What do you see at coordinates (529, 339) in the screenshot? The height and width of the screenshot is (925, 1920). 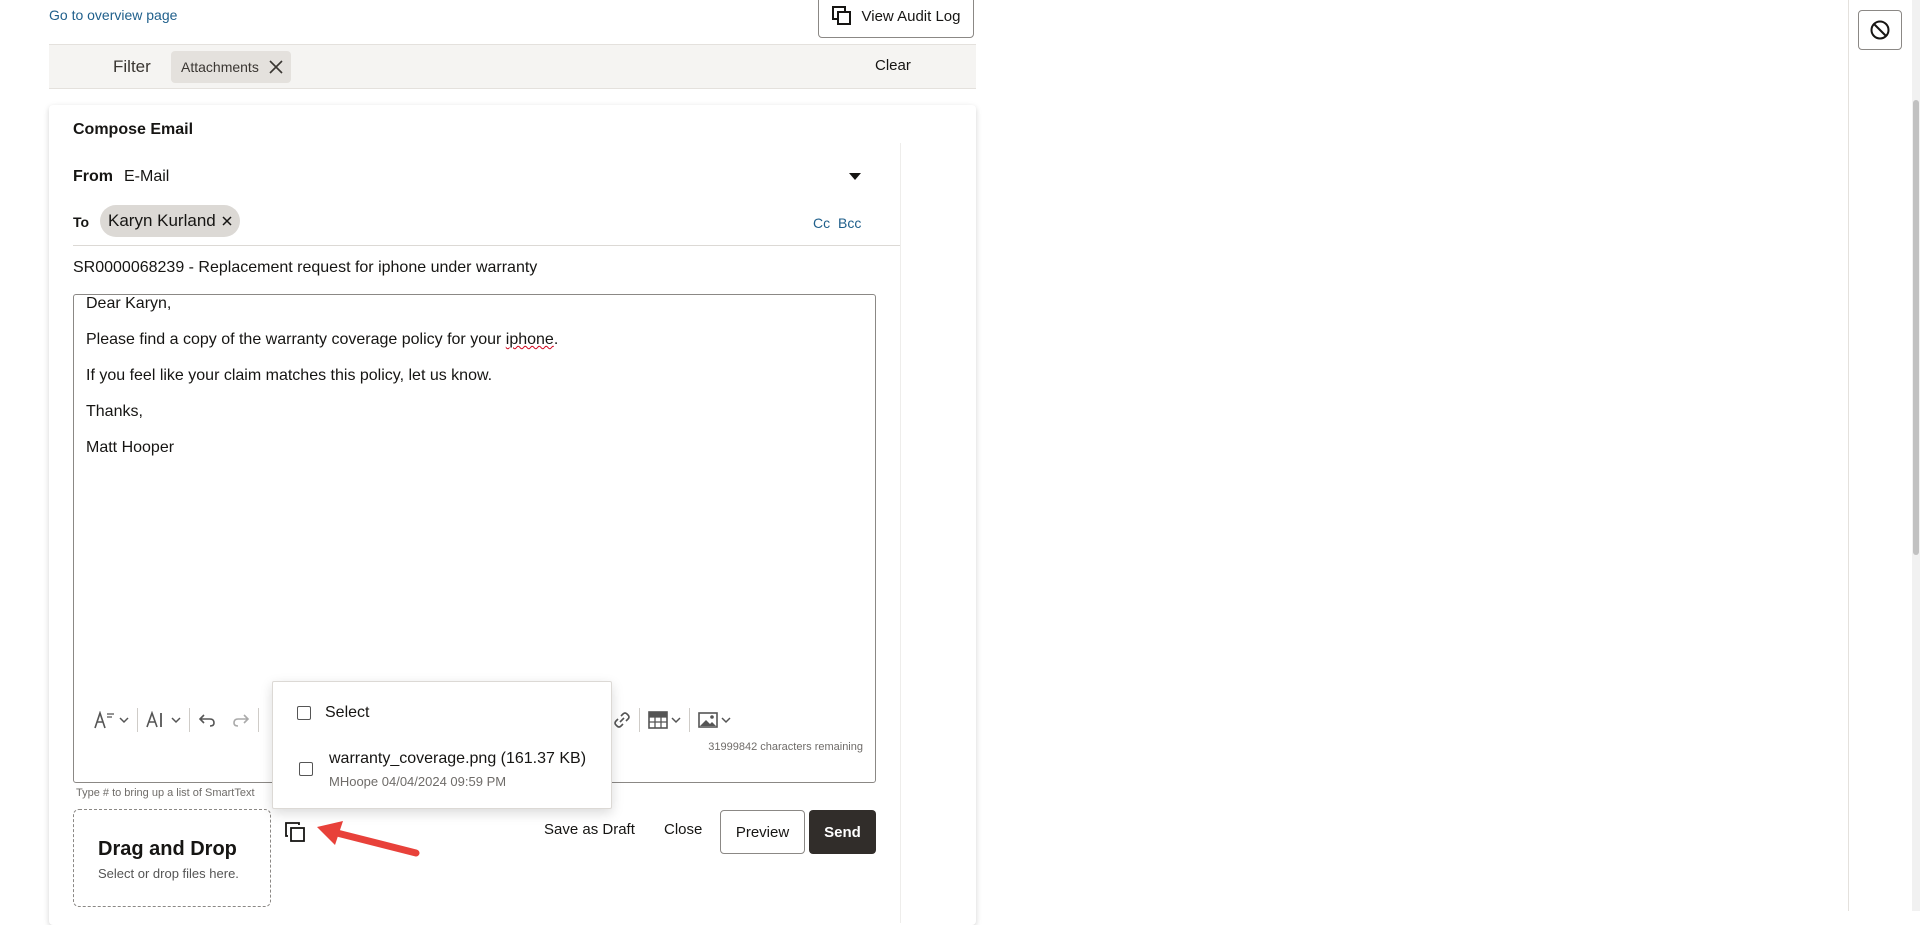 I see `misspelled-word: iphone` at bounding box center [529, 339].